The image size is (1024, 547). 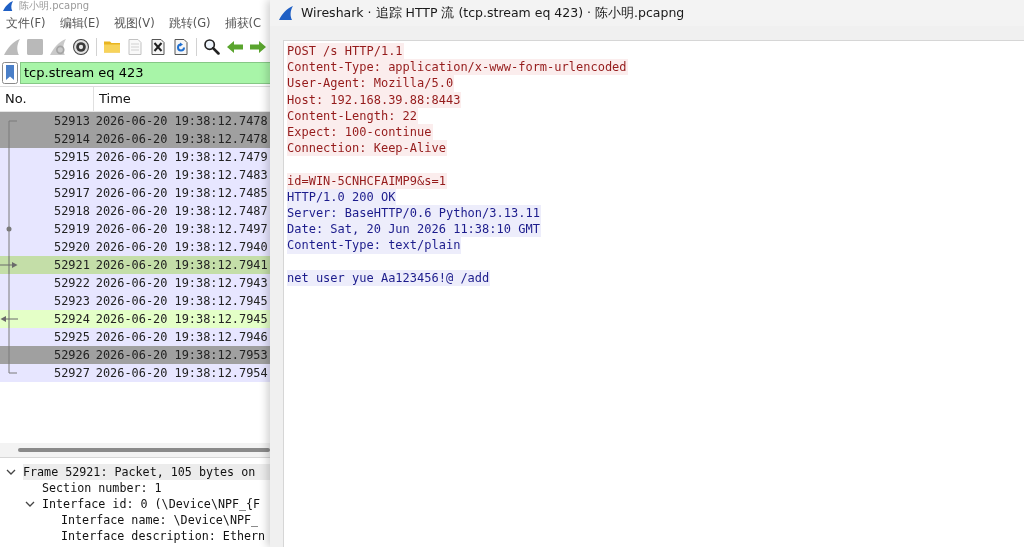 I want to click on packet-row: 52924 2026-06-20 19:38:12.7945, so click(x=135, y=319).